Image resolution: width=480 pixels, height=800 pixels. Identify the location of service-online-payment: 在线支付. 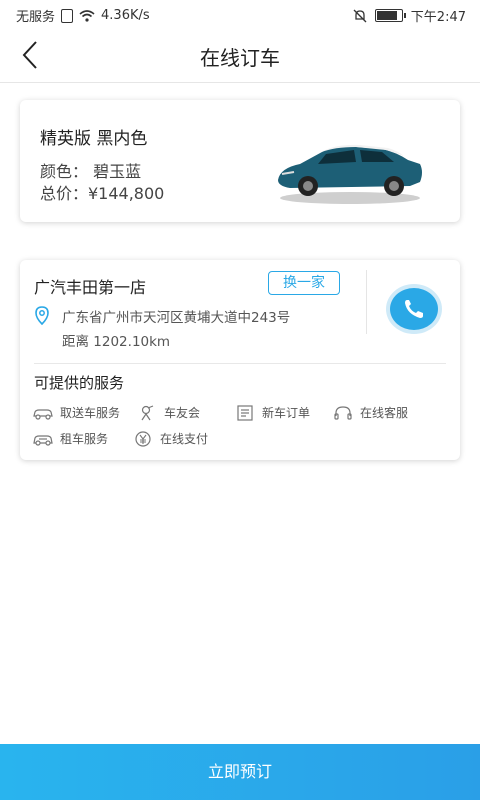
(170, 438).